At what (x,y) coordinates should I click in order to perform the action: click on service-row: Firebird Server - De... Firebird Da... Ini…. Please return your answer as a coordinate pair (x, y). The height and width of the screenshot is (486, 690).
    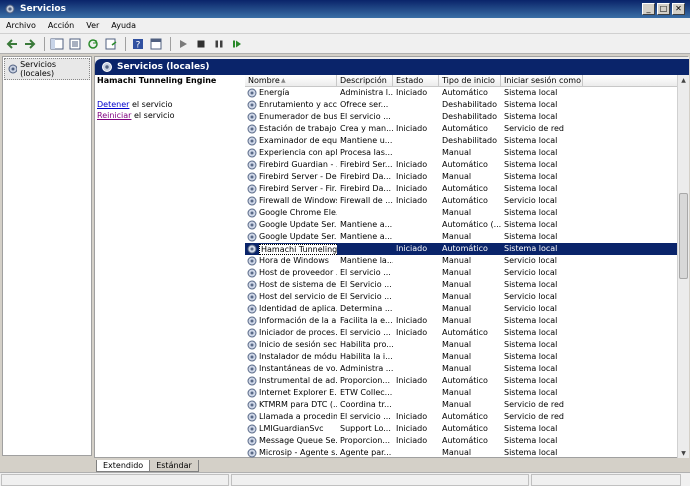
    Looking at the image, I should click on (462, 177).